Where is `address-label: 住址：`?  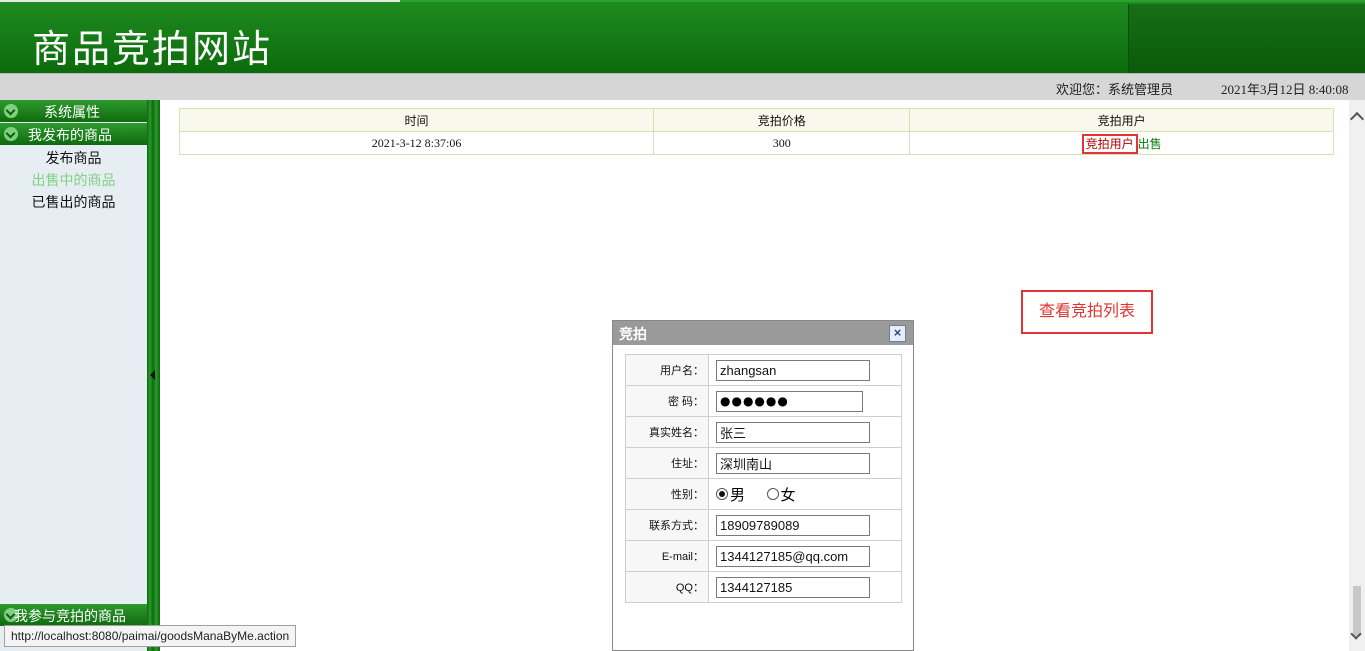 address-label: 住址： is located at coordinates (667, 463).